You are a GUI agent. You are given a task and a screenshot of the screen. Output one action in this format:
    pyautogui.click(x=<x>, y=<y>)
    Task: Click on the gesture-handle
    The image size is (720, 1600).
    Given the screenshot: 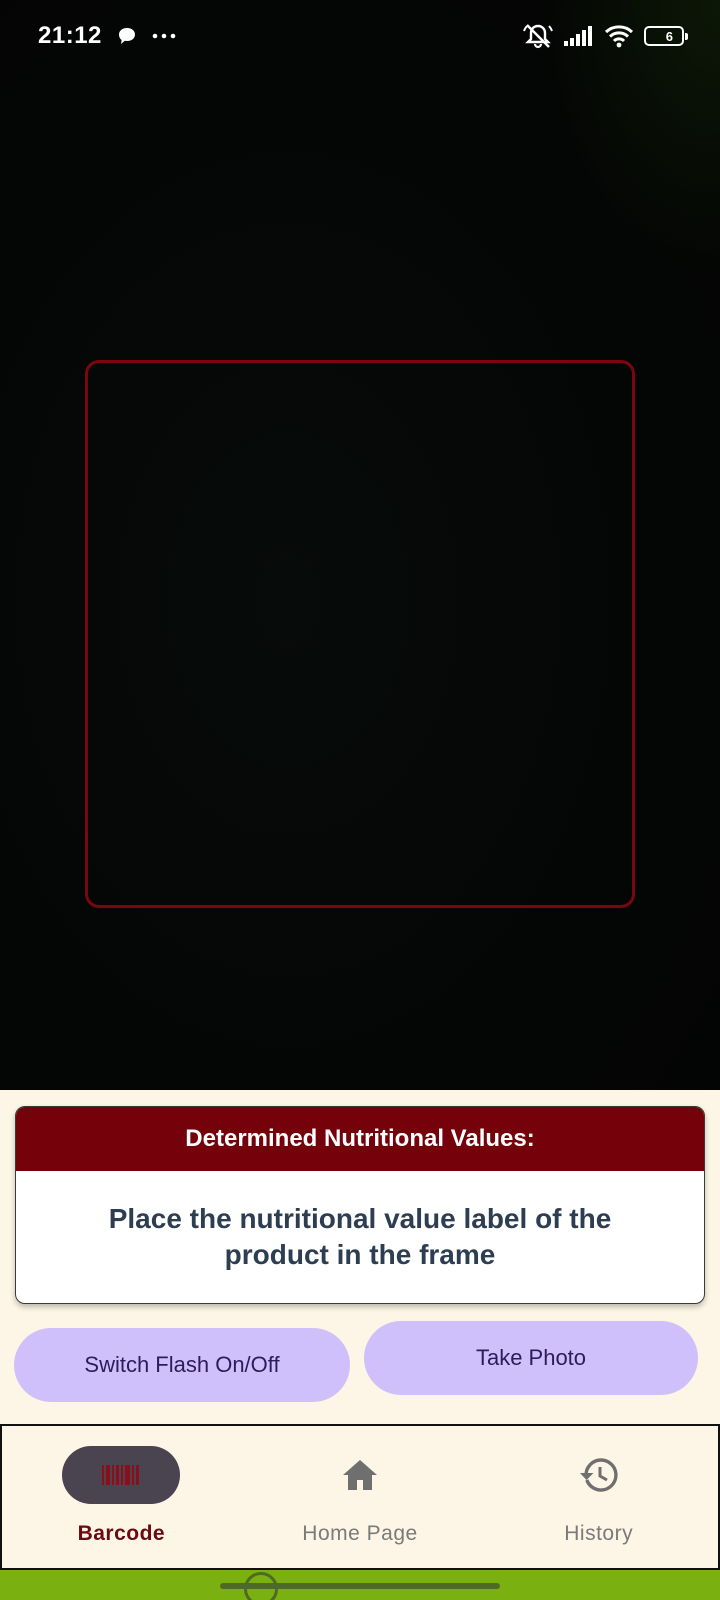 What is the action you would take?
    pyautogui.click(x=360, y=1586)
    